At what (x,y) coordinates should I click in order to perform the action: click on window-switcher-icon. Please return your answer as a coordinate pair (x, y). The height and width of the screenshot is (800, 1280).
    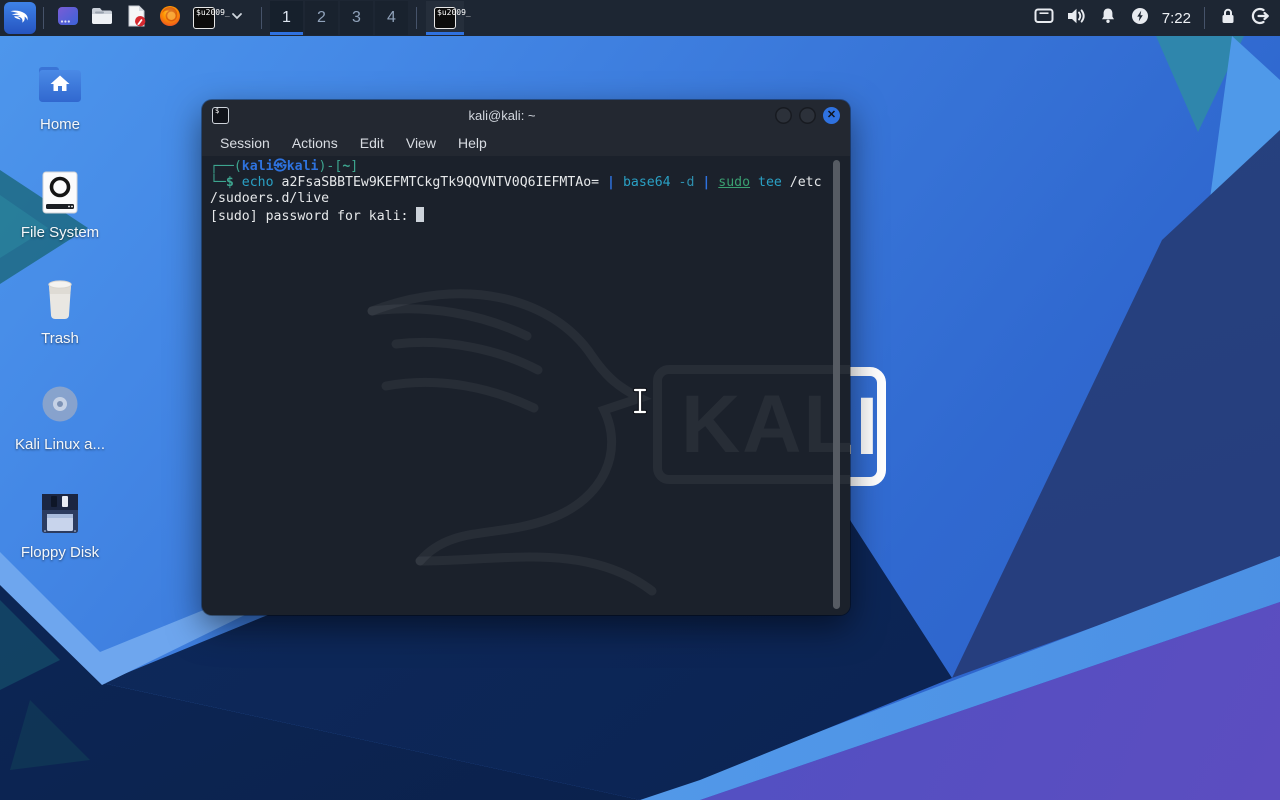
    Looking at the image, I should click on (68, 18).